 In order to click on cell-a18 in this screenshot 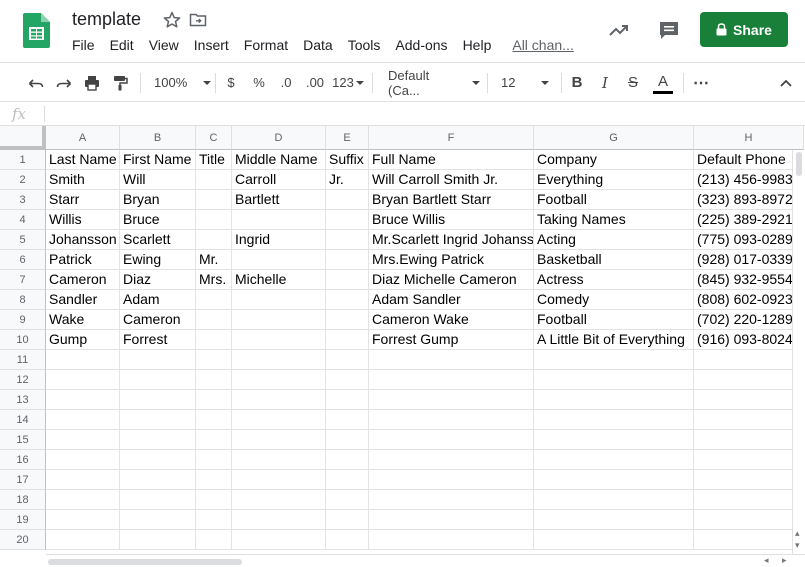, I will do `click(83, 500)`.